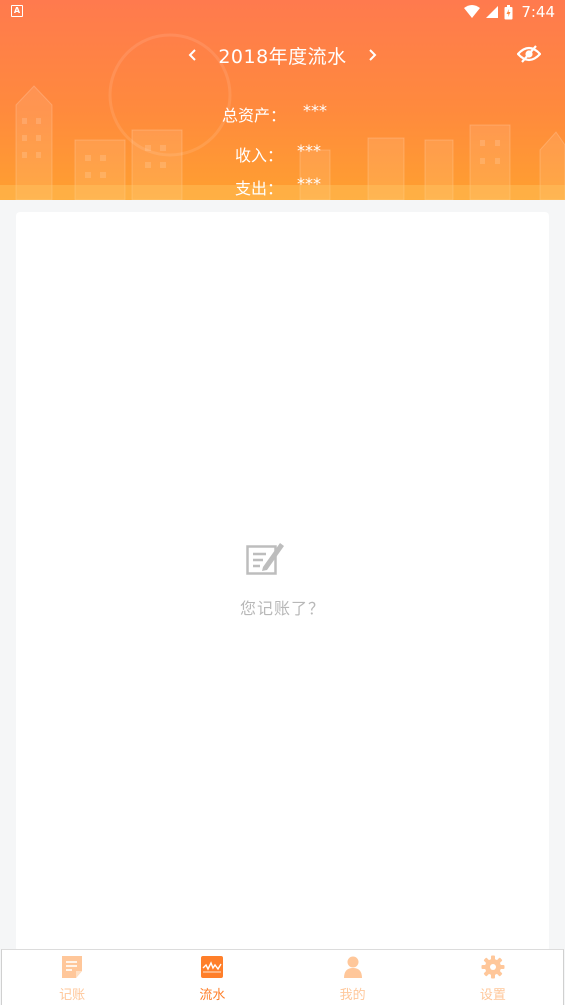 The height and width of the screenshot is (1005, 565). What do you see at coordinates (259, 155) in the screenshot?
I see `income-label: 收入：` at bounding box center [259, 155].